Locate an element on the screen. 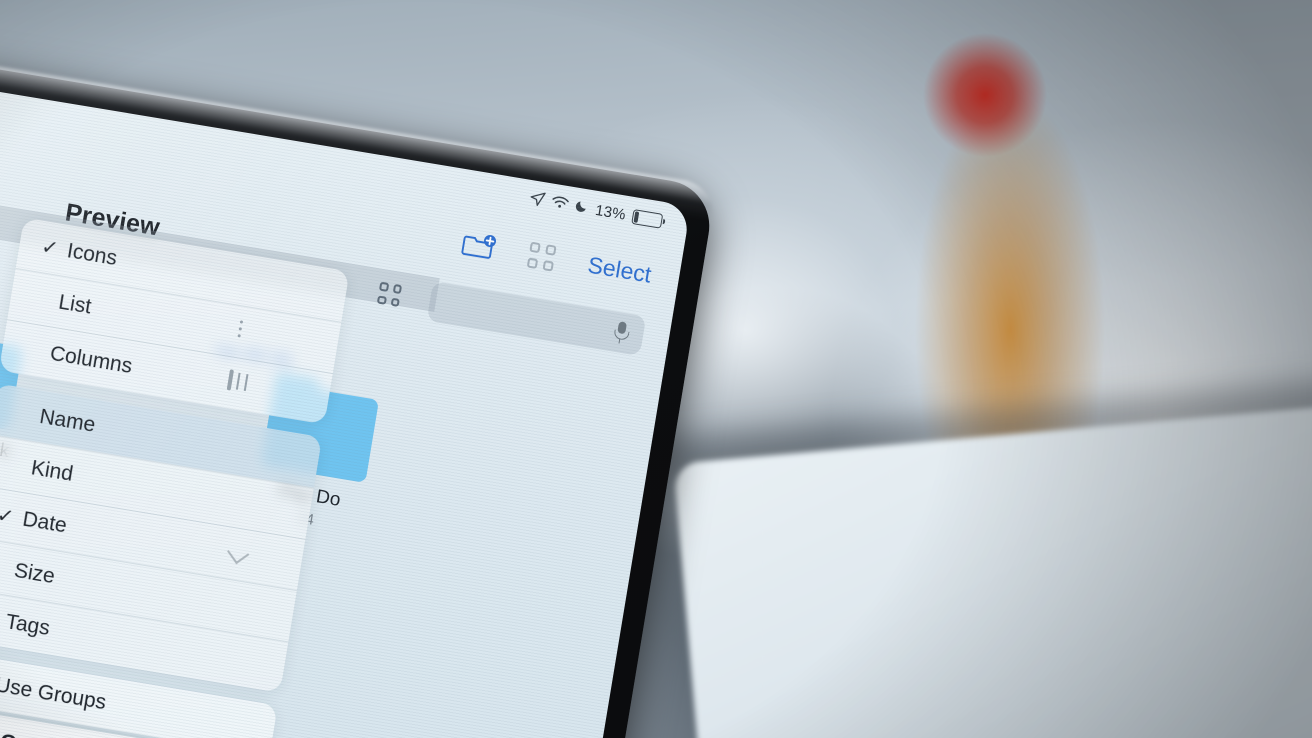 The height and width of the screenshot is (738, 1312). menu-item-label: Name is located at coordinates (68, 420).